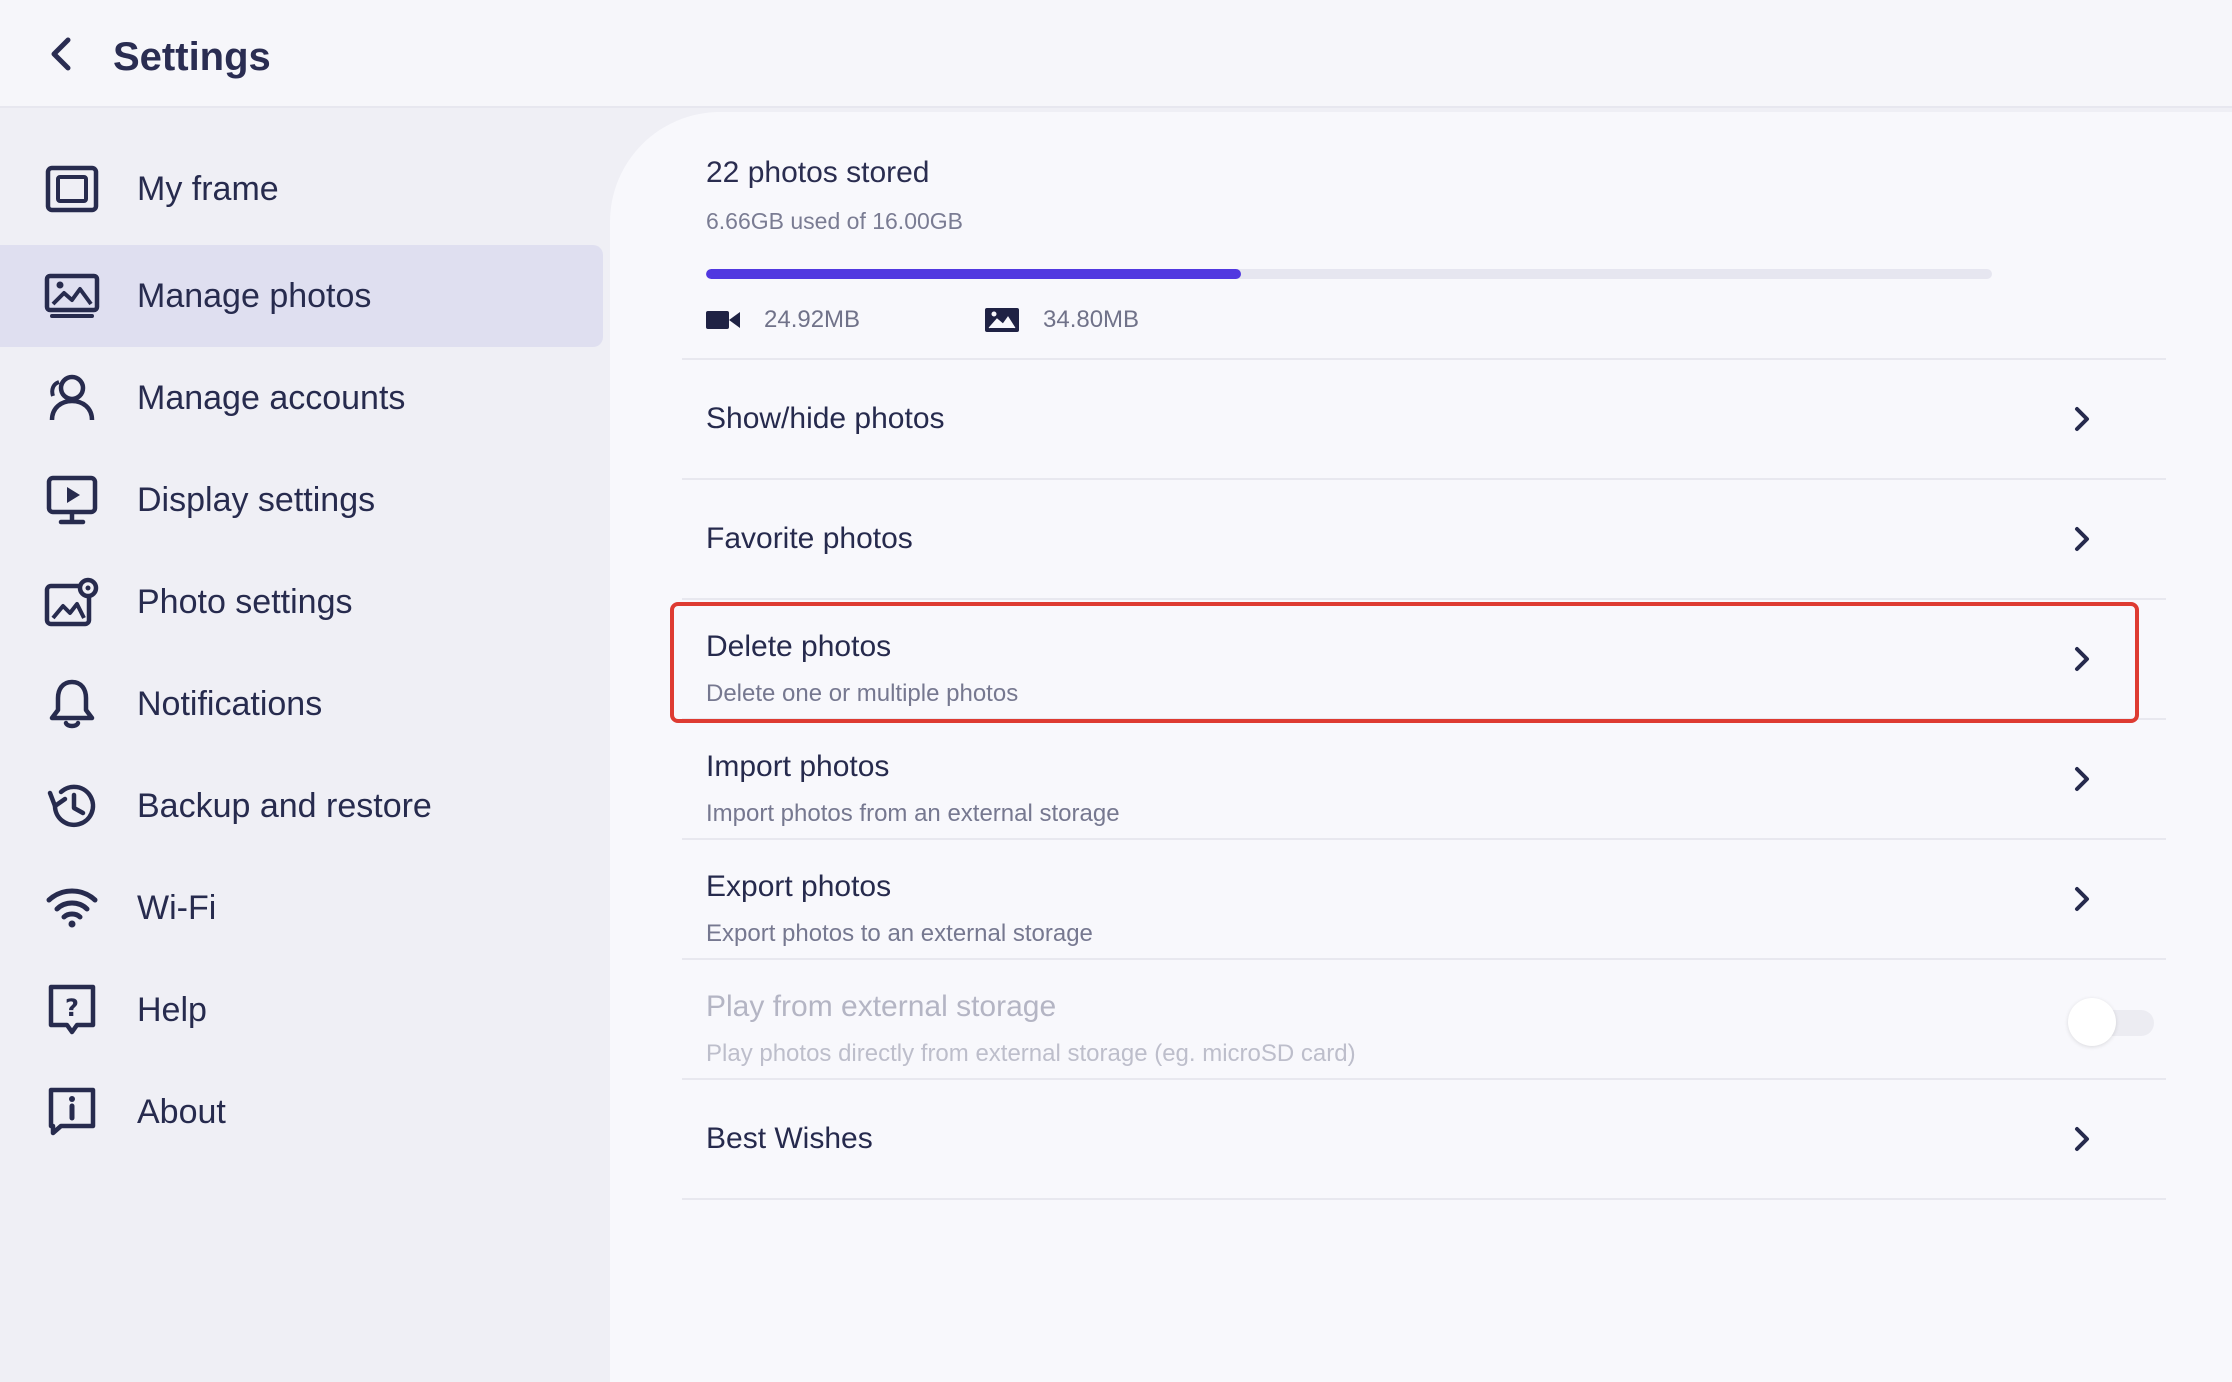  What do you see at coordinates (177, 907) in the screenshot?
I see `sidebar-item-label: Wi-Fi` at bounding box center [177, 907].